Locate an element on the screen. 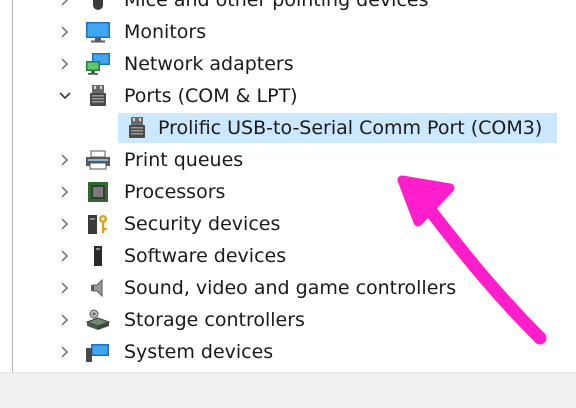 Image resolution: width=576 pixels, height=408 pixels. tree-item-software-devices: Software devices is located at coordinates (288, 256).